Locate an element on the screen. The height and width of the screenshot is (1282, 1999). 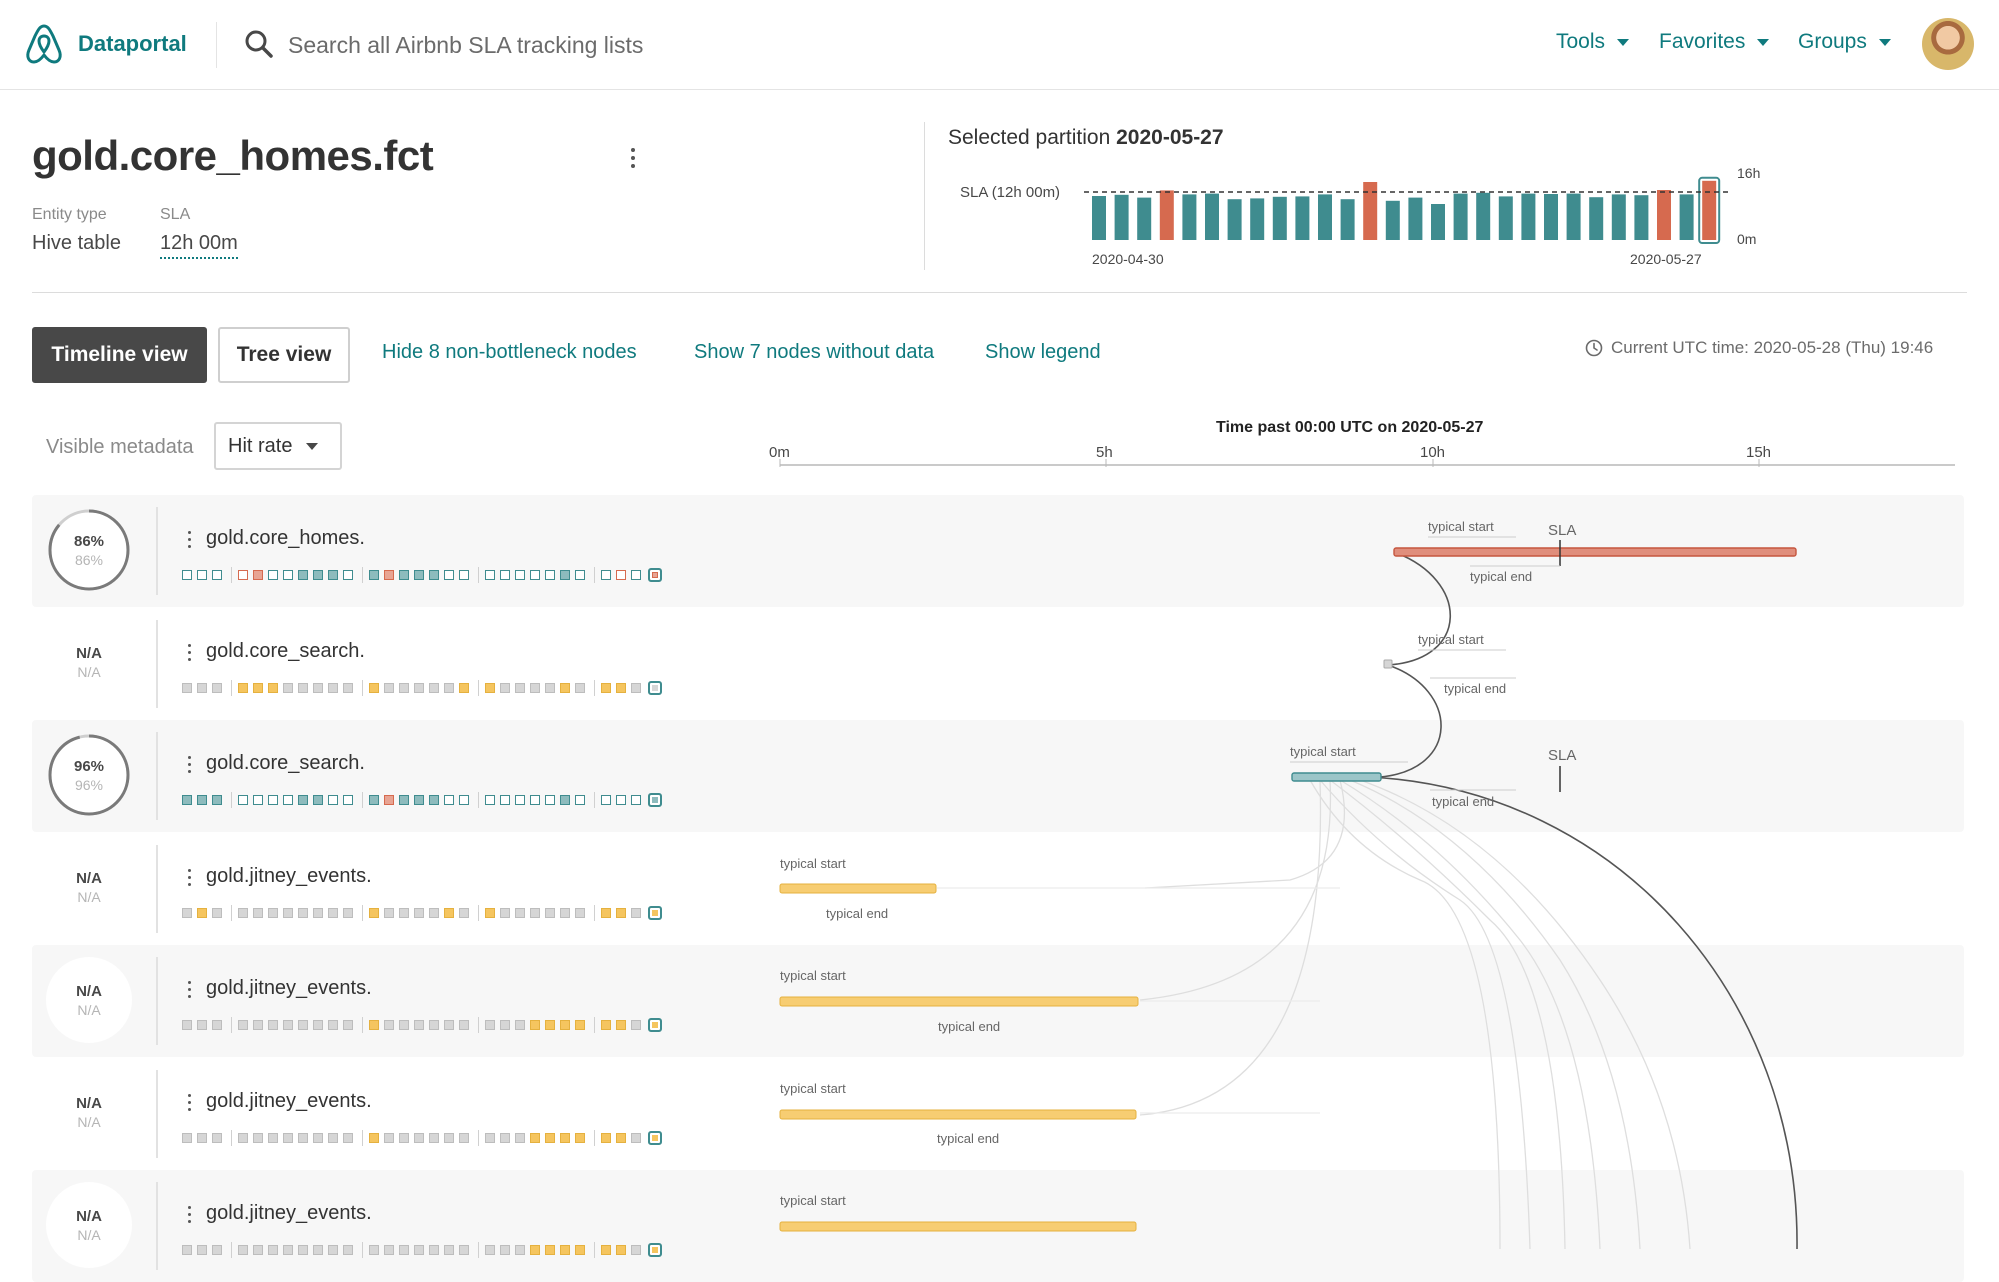
favorites-menu: Favorites is located at coordinates (1714, 42).